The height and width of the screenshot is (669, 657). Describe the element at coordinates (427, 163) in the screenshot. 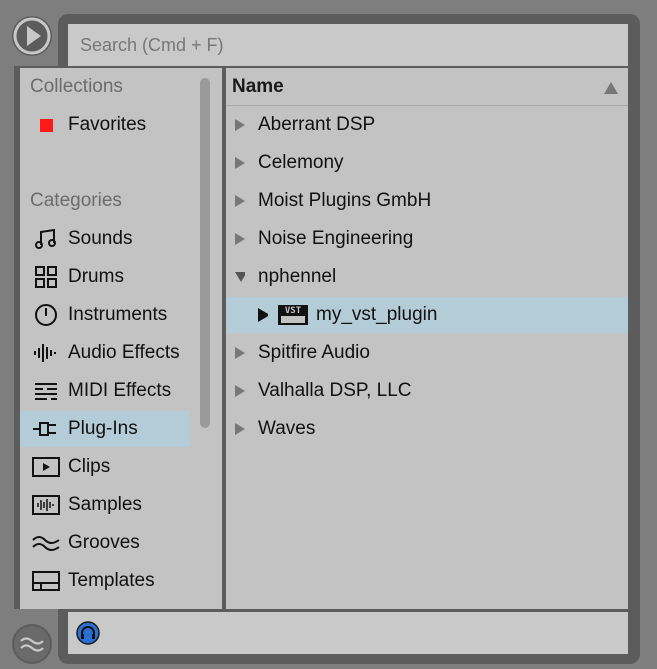

I see `list-item-celemony: Celemony` at that location.